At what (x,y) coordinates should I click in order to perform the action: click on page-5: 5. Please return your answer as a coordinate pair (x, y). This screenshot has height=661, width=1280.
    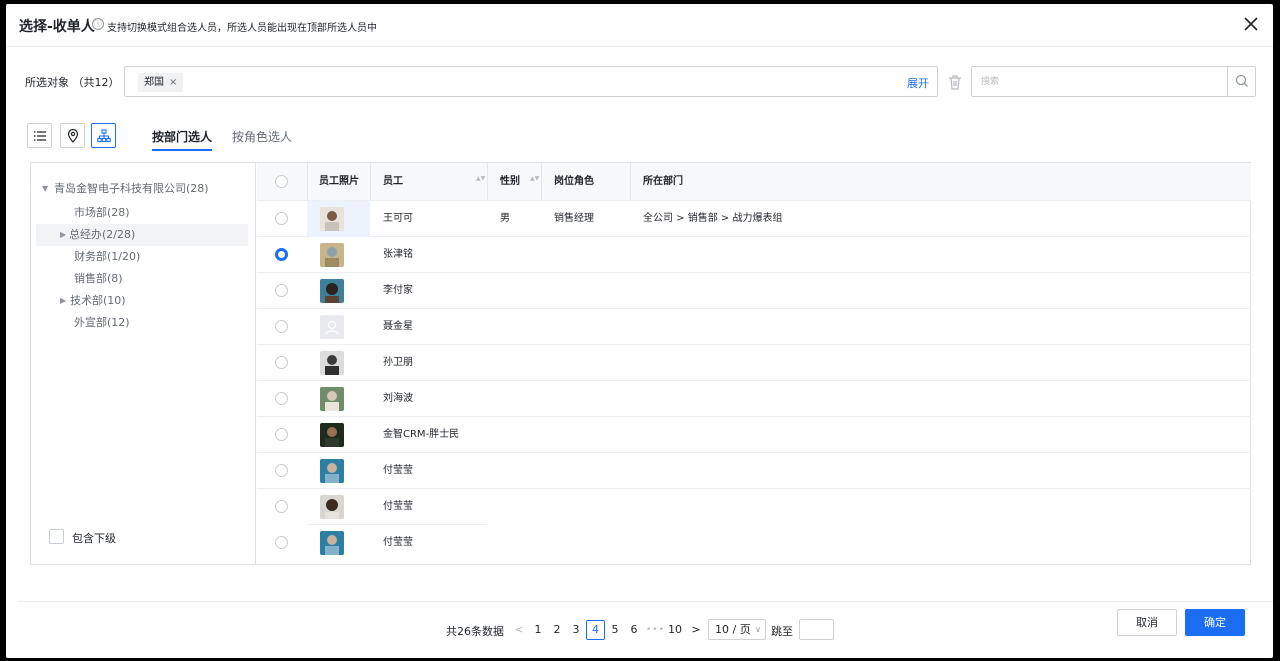
    Looking at the image, I should click on (615, 630).